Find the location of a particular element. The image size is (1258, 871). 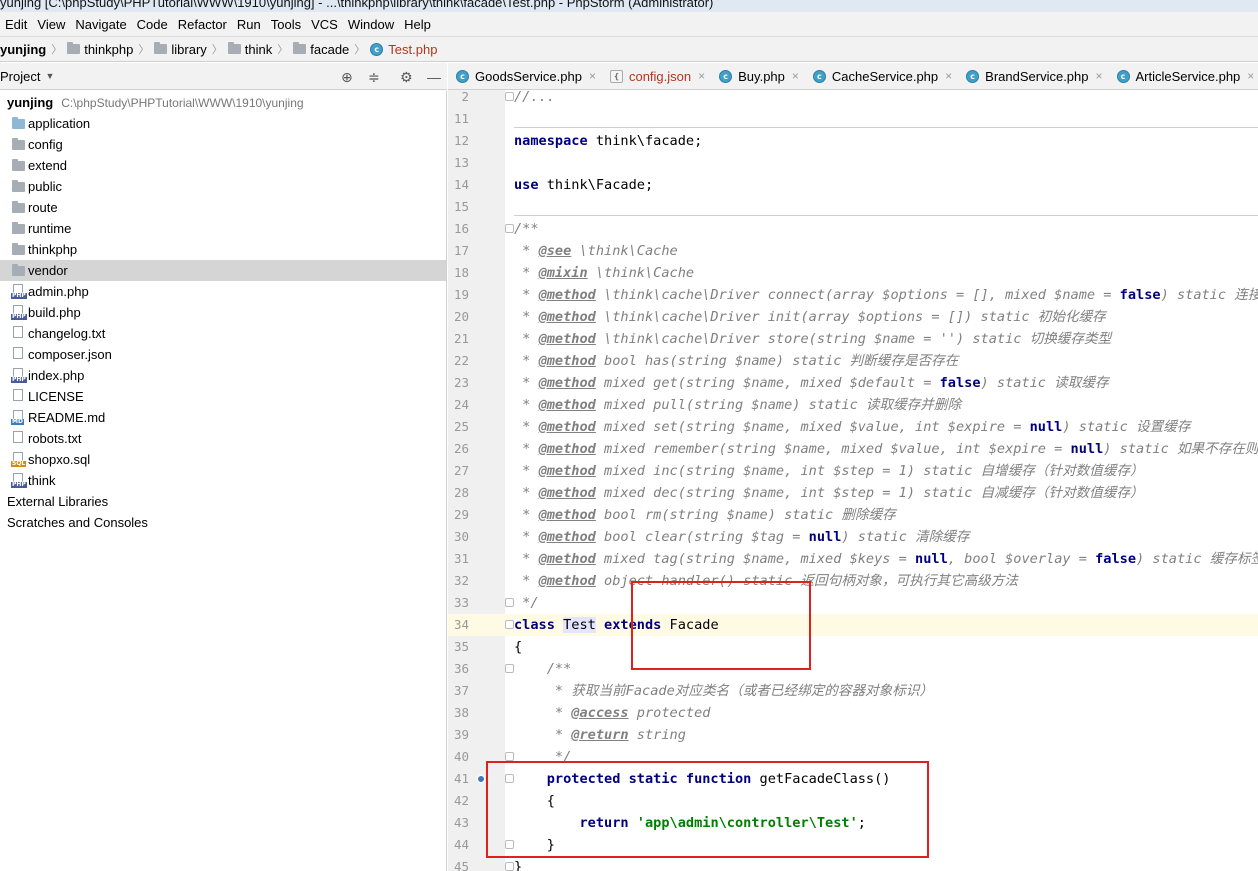

chevron-right-icon: 〉 is located at coordinates (217, 50).